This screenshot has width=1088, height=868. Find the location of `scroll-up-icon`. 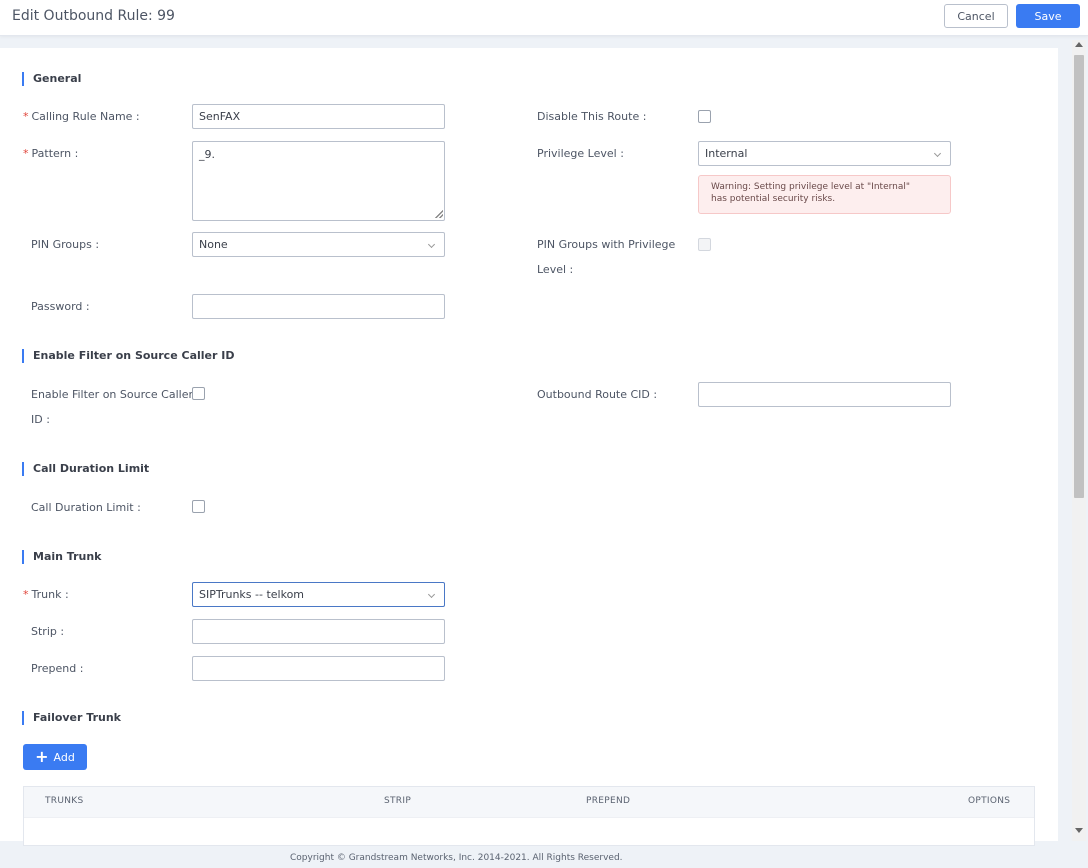

scroll-up-icon is located at coordinates (1079, 44).